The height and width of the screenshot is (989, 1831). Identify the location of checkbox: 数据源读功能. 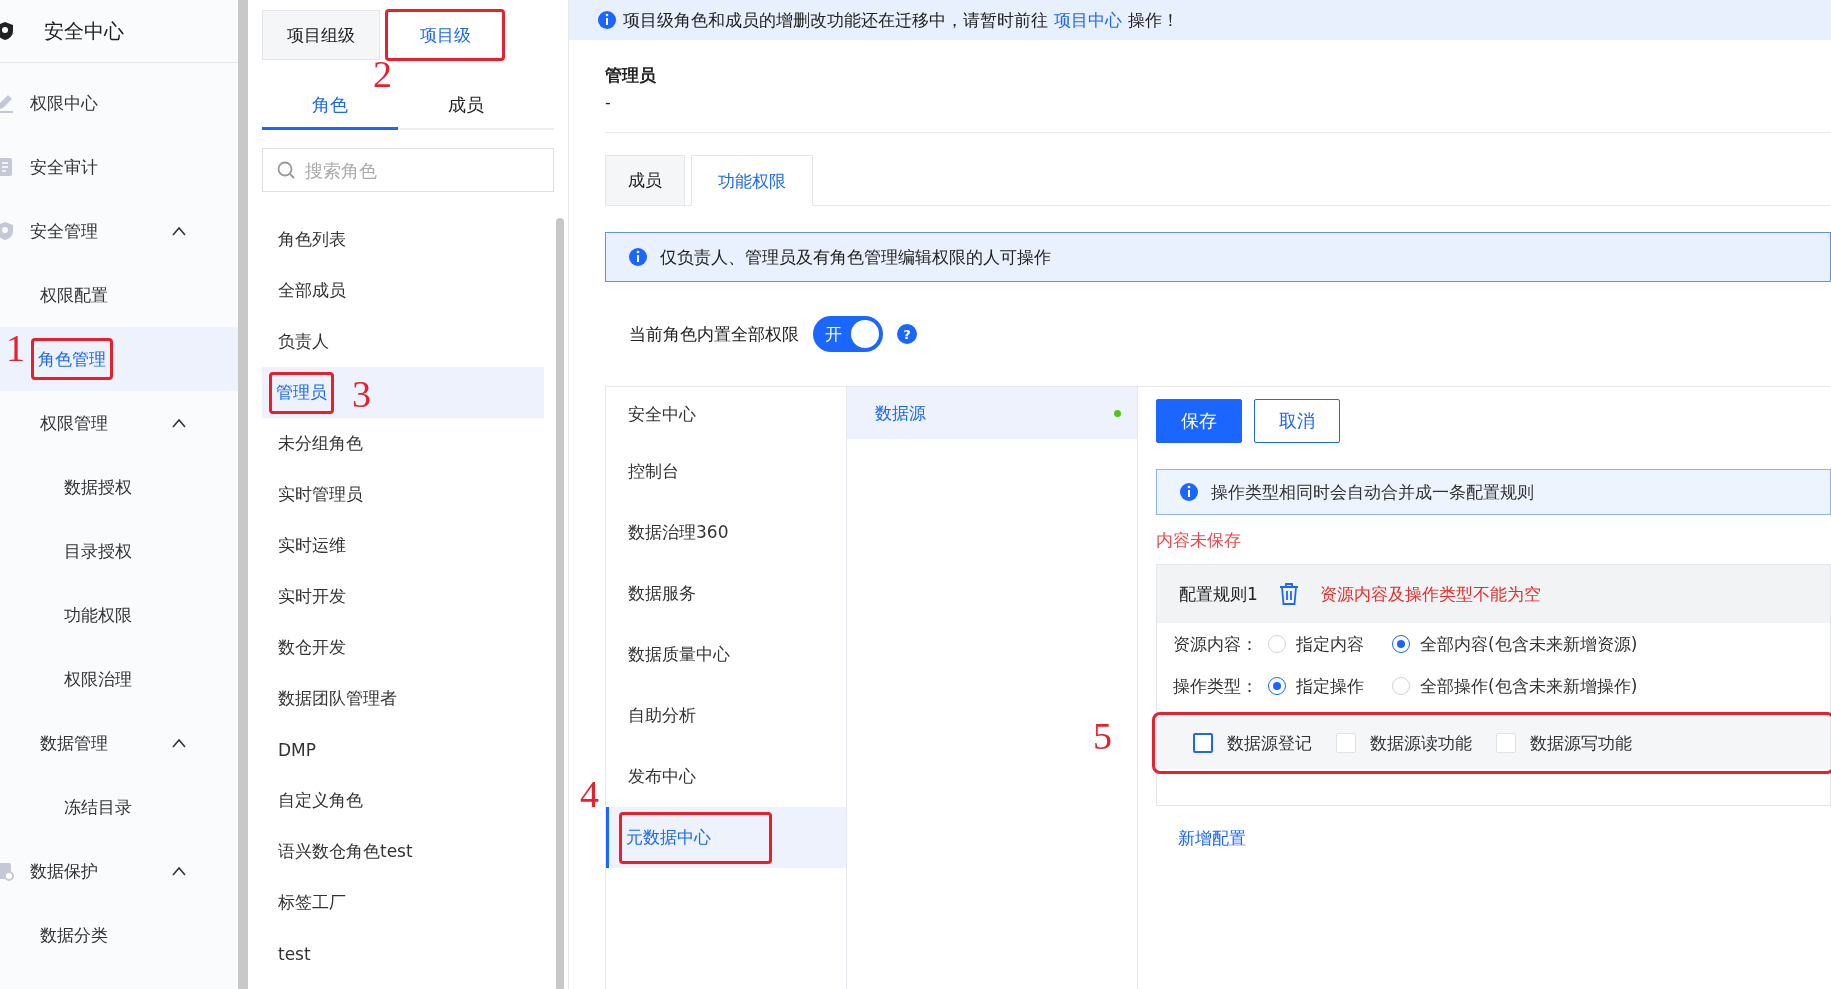
(1404, 743).